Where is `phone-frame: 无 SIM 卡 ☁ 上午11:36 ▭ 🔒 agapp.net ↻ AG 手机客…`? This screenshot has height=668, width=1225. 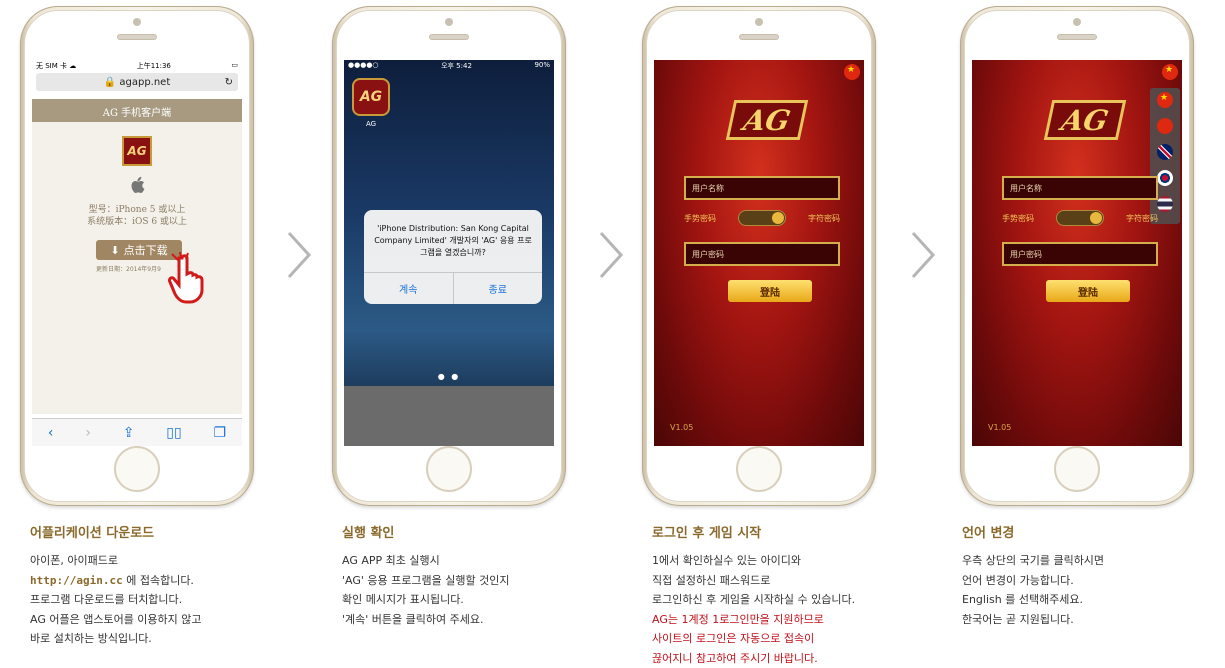
phone-frame: 无 SIM 卡 ☁ 上午11:36 ▭ 🔒 agapp.net ↻ AG 手机客… is located at coordinates (137, 256).